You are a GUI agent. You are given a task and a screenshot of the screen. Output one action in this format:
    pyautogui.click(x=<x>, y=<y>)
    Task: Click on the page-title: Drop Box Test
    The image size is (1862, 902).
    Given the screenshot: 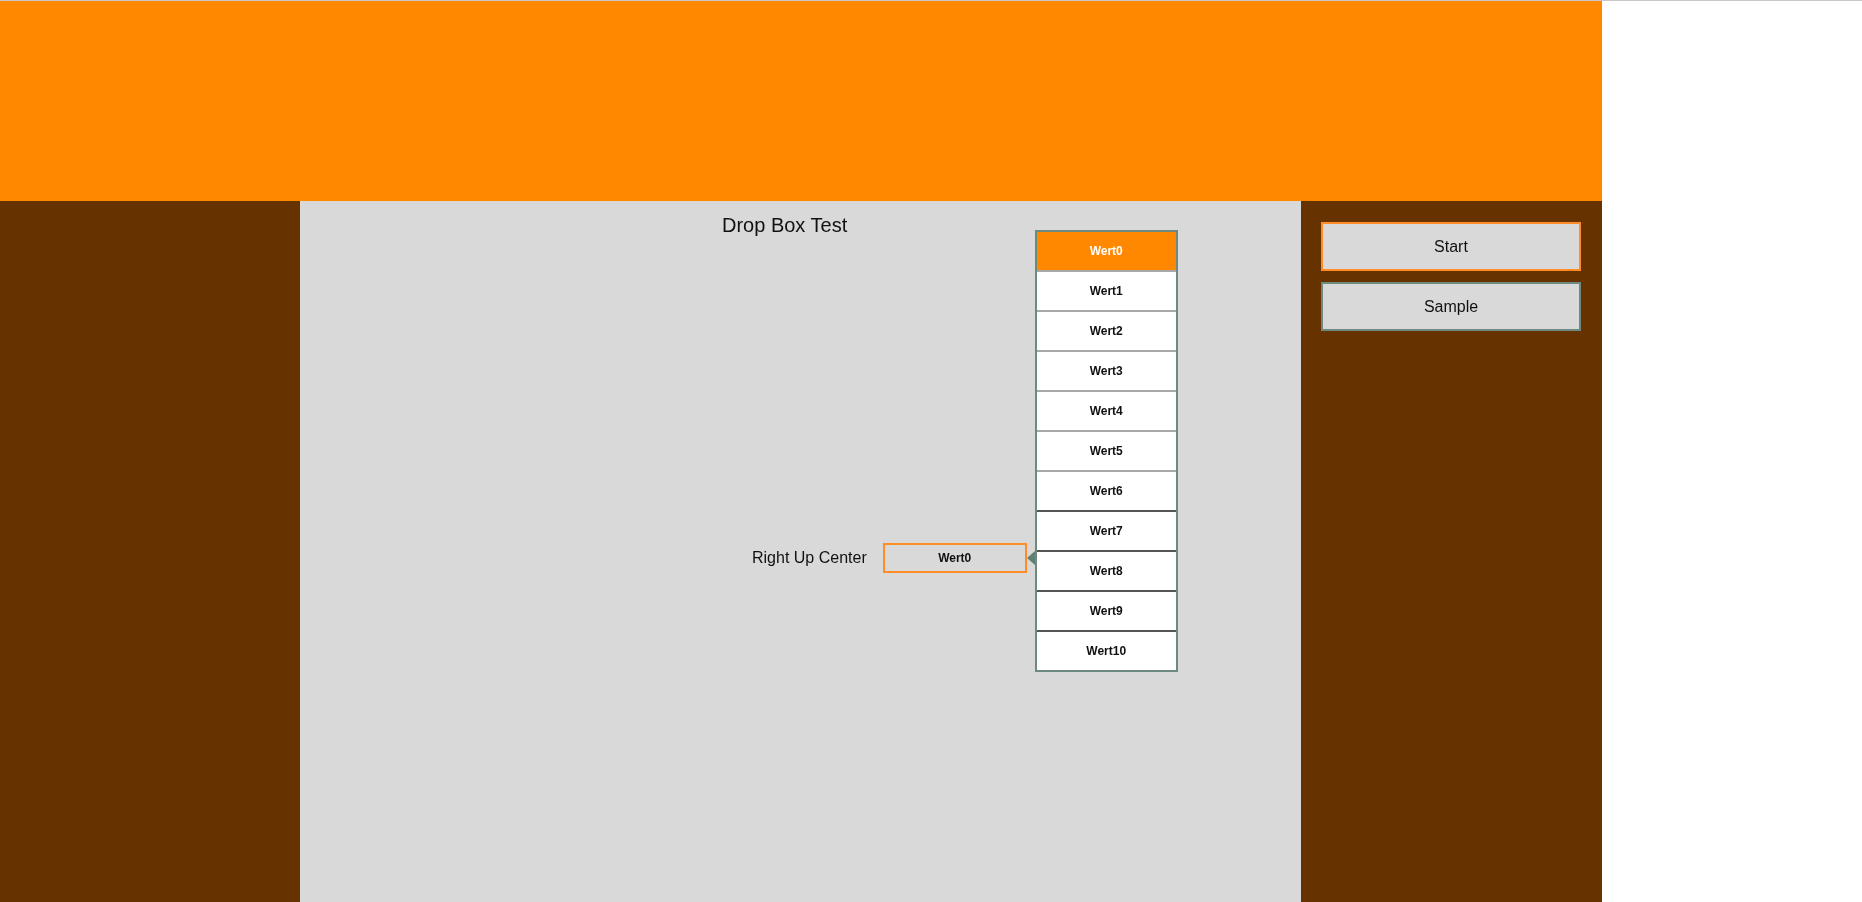 What is the action you would take?
    pyautogui.click(x=785, y=225)
    